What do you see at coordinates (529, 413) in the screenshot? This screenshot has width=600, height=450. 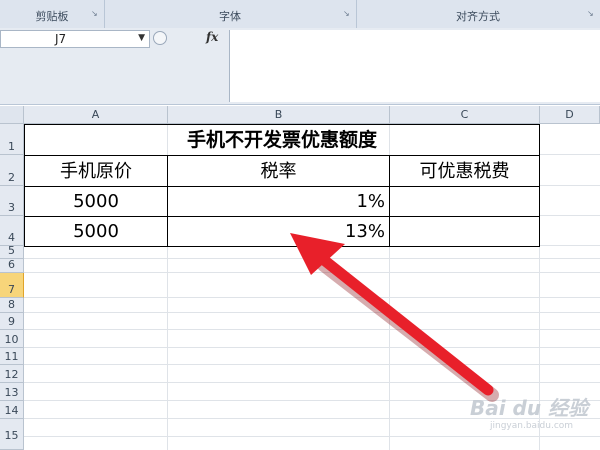 I see `watermark-logo: Bai du 经验 jingyan.baidu.com` at bounding box center [529, 413].